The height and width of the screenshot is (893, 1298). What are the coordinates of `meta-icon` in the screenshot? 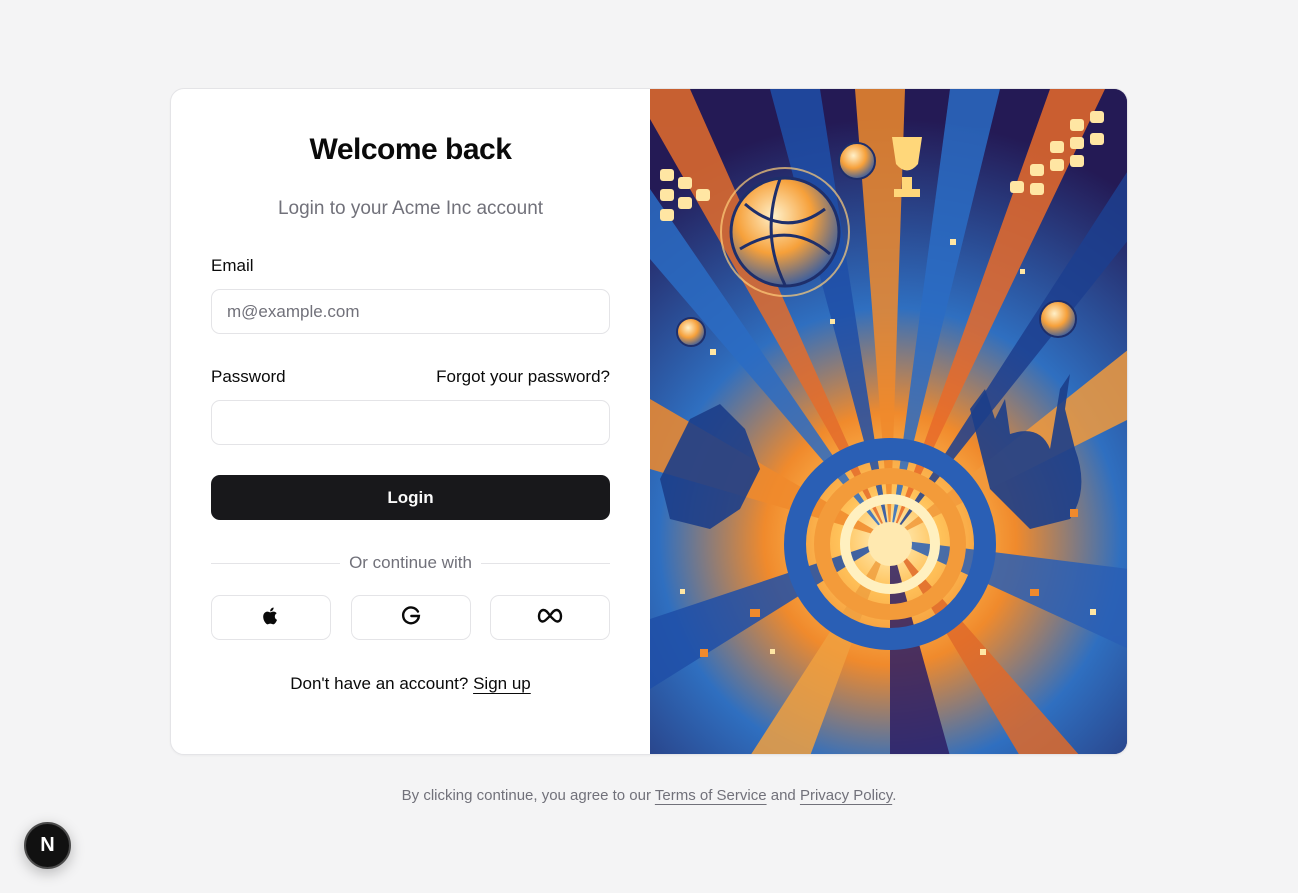 It's located at (550, 617).